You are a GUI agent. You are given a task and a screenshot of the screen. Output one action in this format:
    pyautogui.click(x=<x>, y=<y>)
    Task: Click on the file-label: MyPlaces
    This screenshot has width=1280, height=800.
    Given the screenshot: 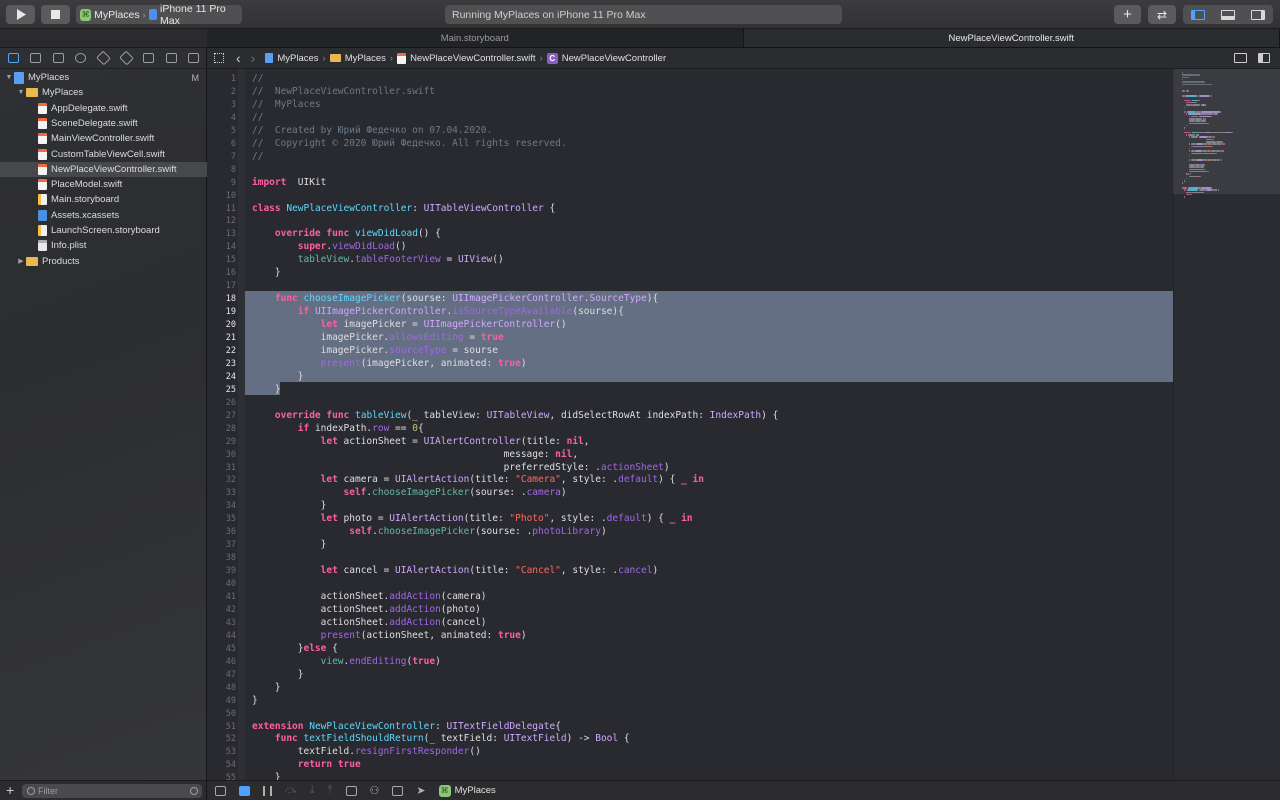 What is the action you would take?
    pyautogui.click(x=63, y=93)
    